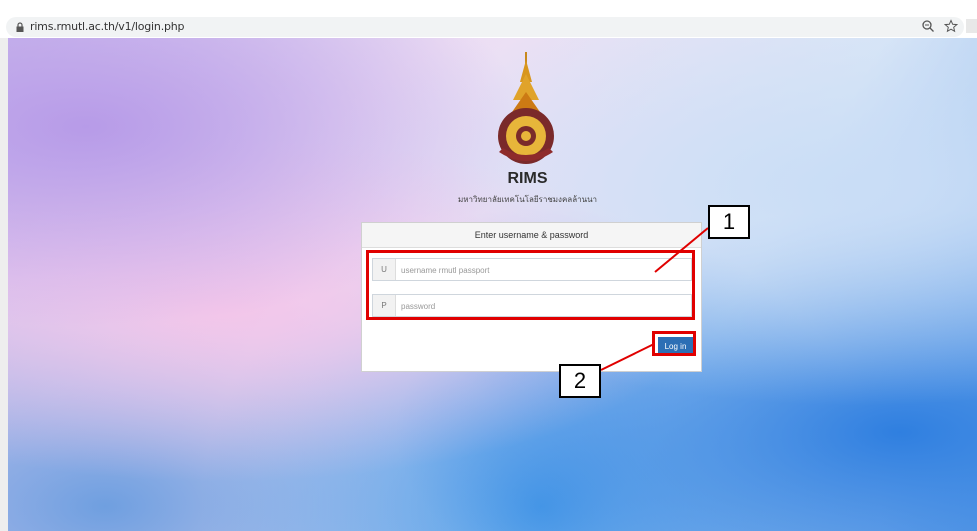 This screenshot has width=977, height=531. What do you see at coordinates (951, 26) in the screenshot?
I see `bookmark-star-icon` at bounding box center [951, 26].